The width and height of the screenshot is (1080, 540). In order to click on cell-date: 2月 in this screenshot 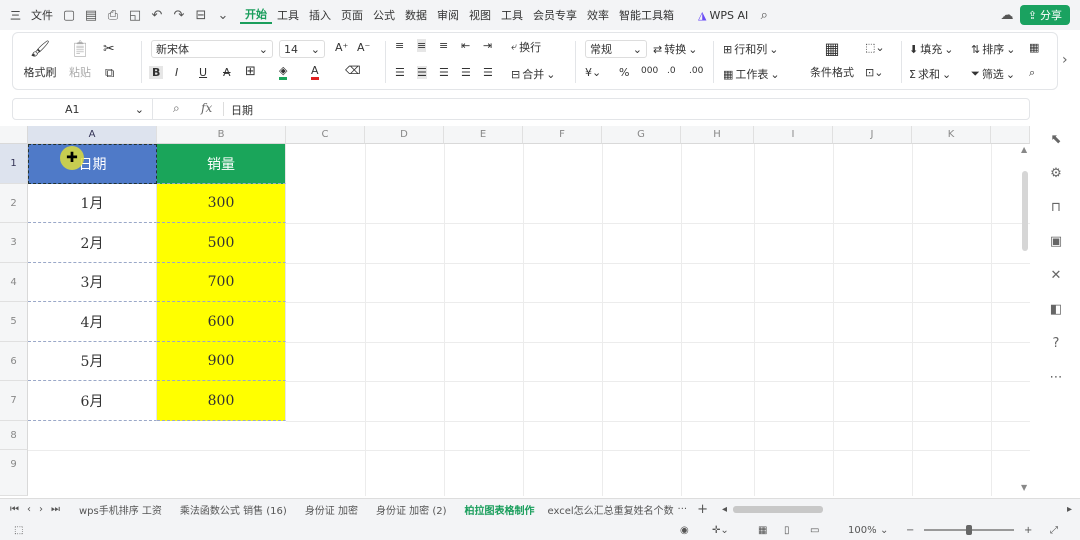, I will do `click(92, 243)`.